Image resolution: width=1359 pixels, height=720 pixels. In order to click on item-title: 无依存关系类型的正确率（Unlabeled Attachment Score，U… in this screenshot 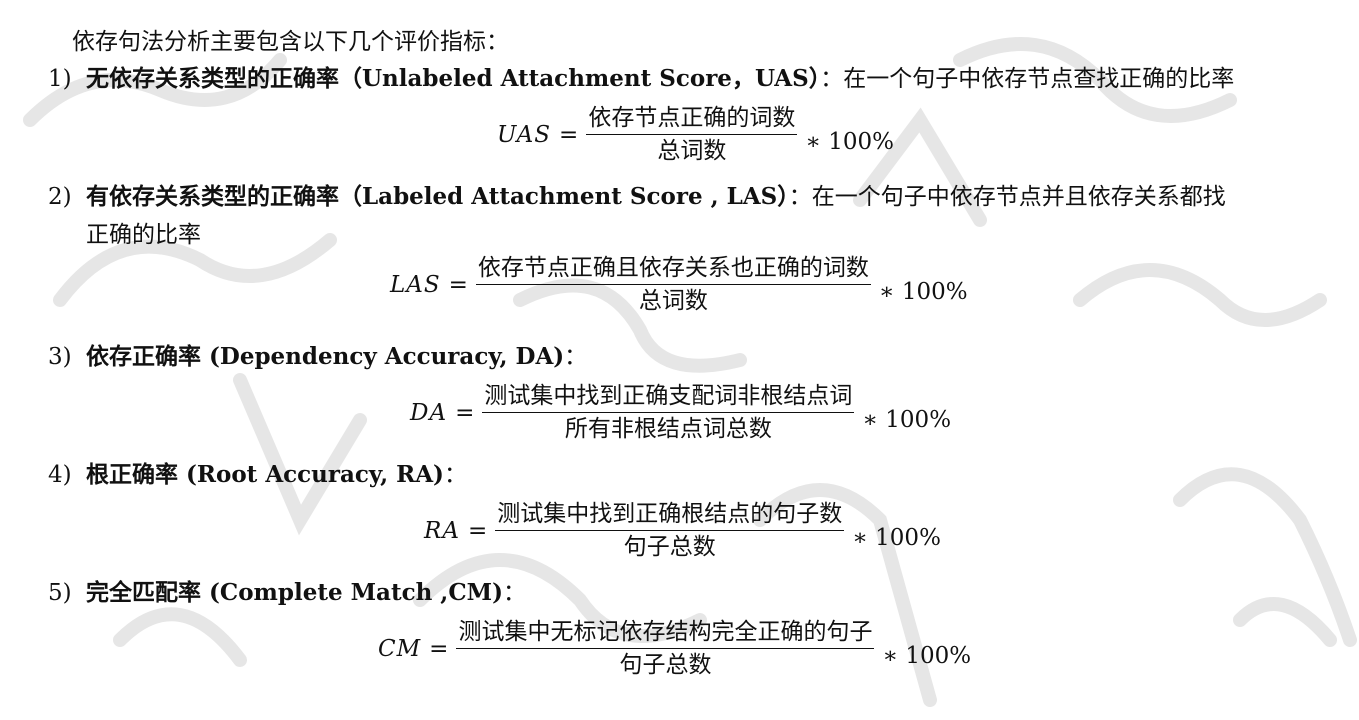, I will do `click(453, 78)`.